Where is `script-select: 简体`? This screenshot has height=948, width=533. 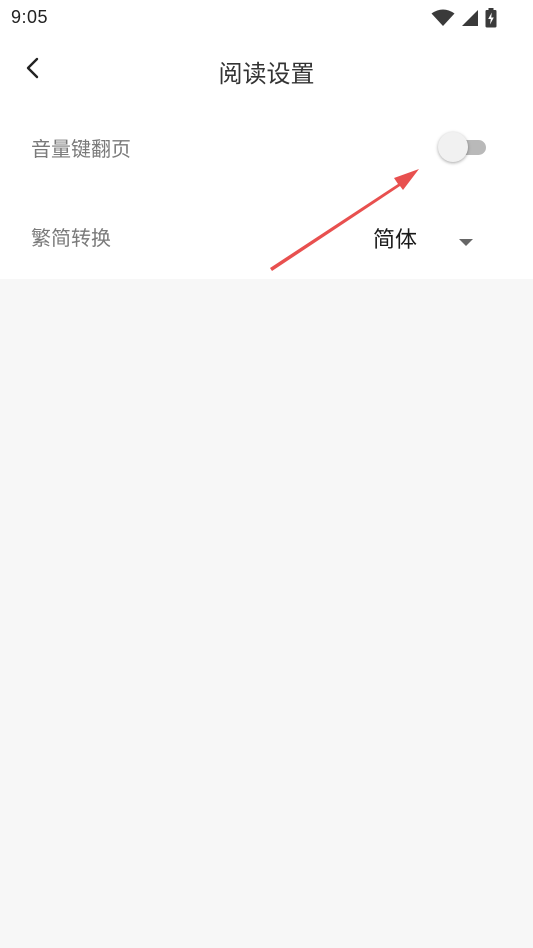
script-select: 简体 is located at coordinates (425, 236).